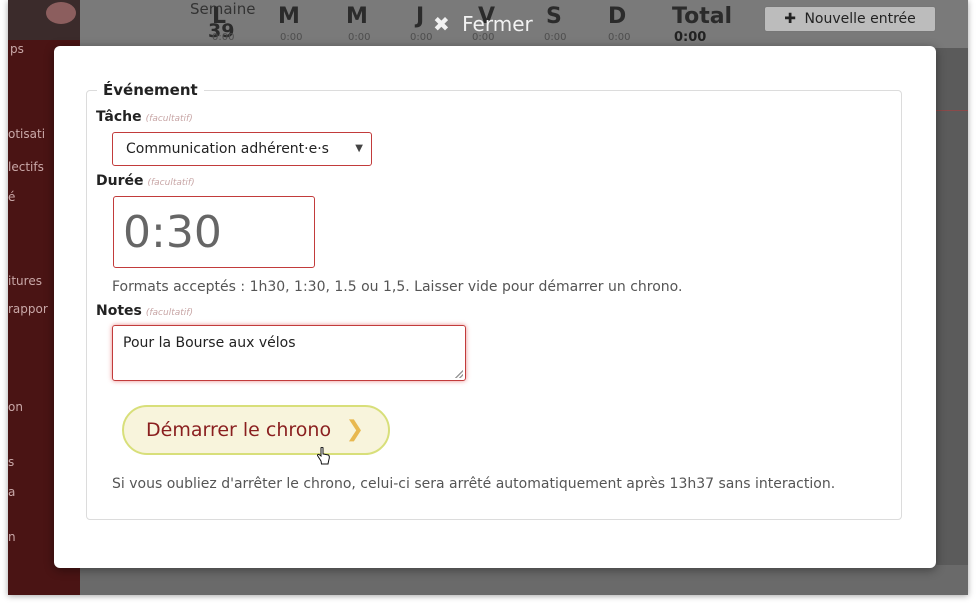 Image resolution: width=978 pixels, height=603 pixels. I want to click on task-label: Tâche, so click(119, 117).